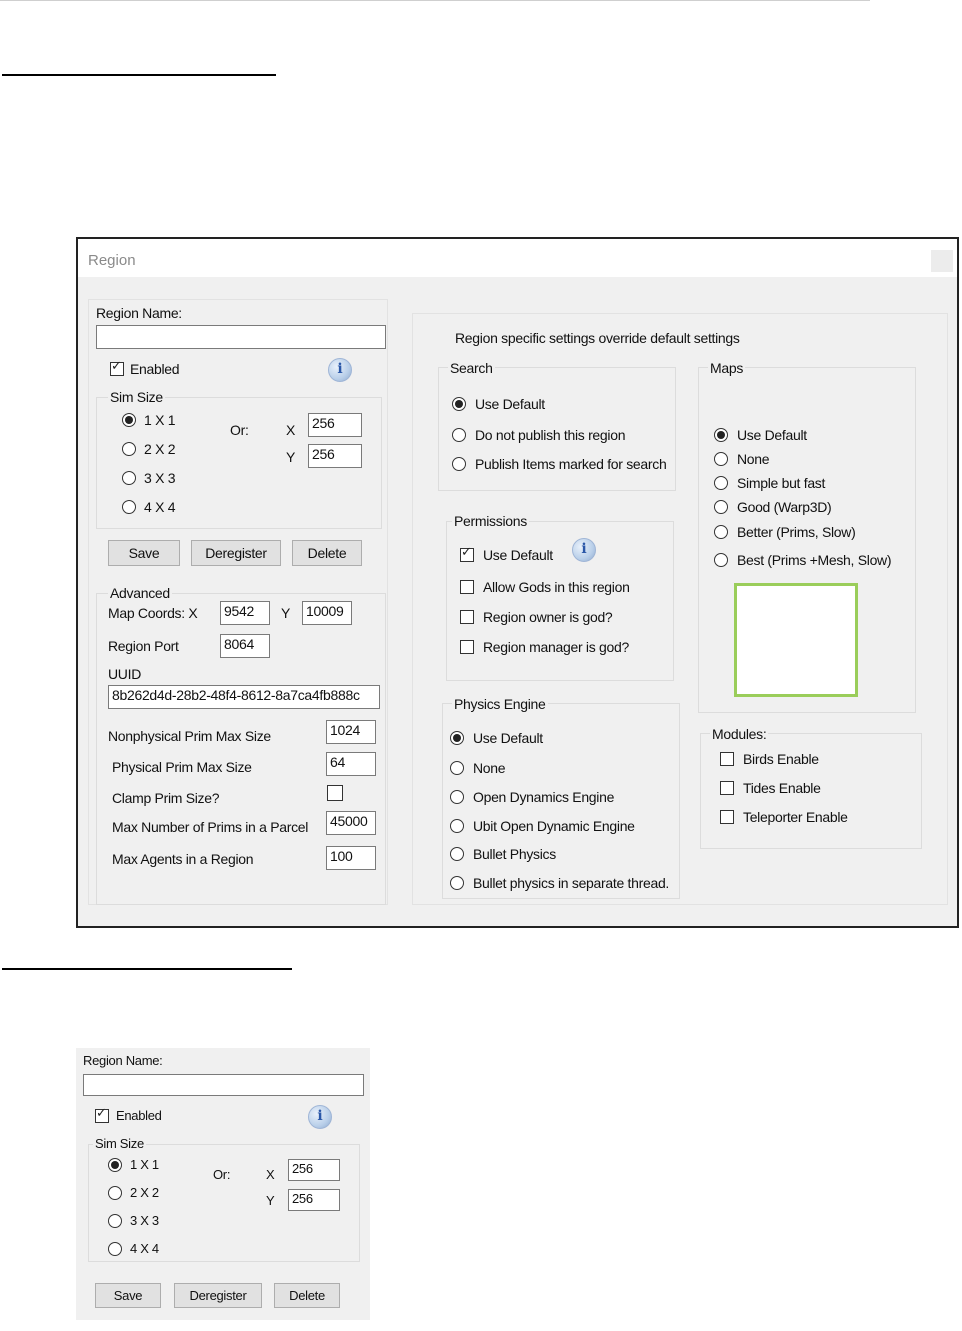 The image size is (962, 1331). Describe the element at coordinates (291, 430) in the screenshot. I see `x-label: X` at that location.